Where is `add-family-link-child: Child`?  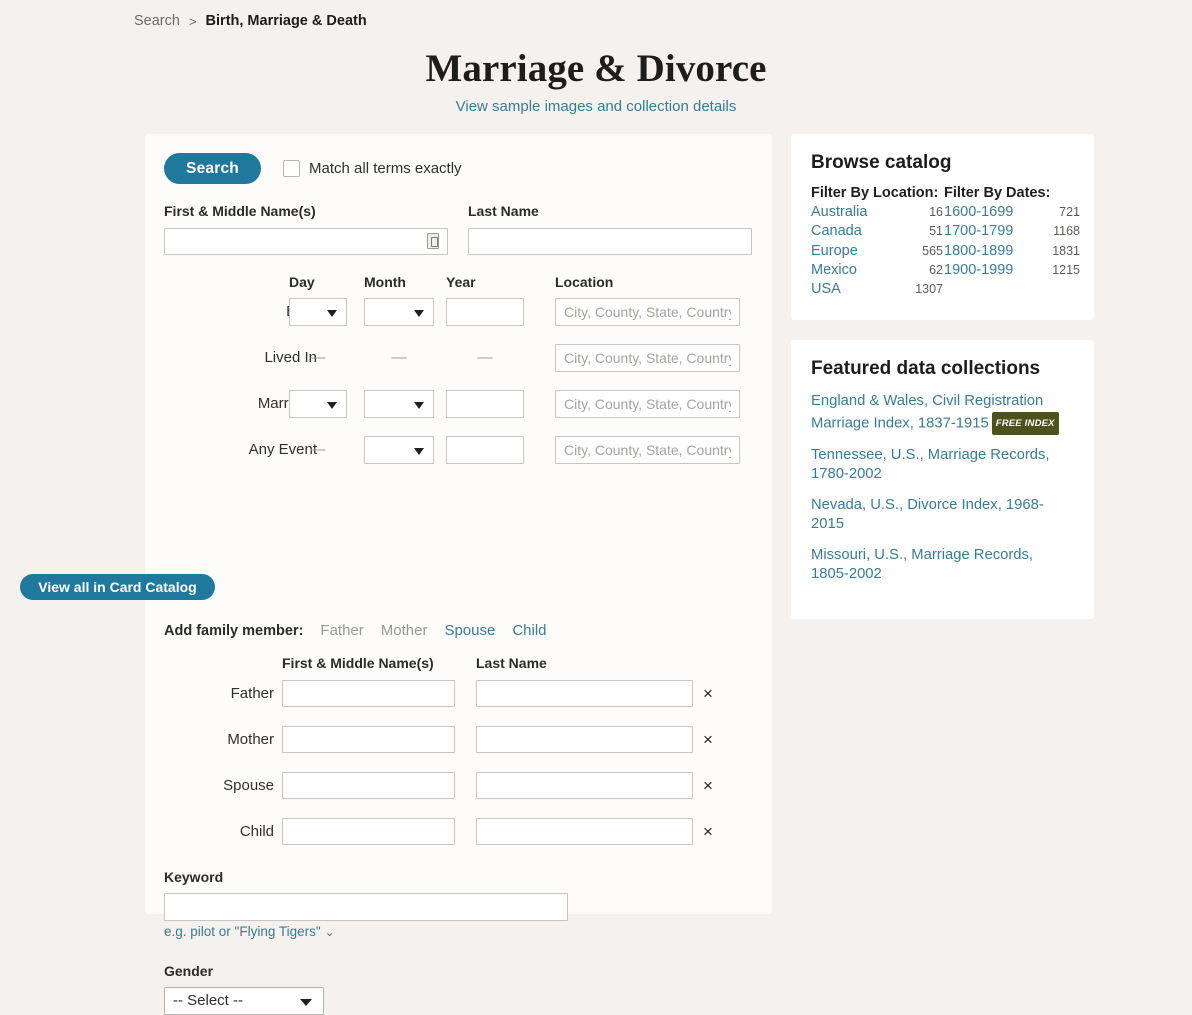 add-family-link-child: Child is located at coordinates (529, 630).